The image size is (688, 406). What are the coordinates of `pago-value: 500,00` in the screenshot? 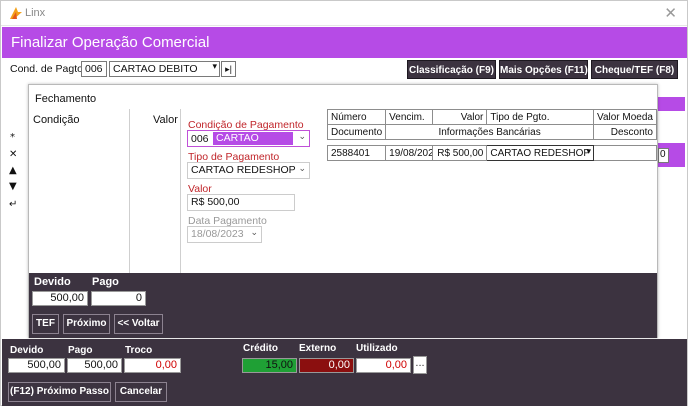 It's located at (94, 365).